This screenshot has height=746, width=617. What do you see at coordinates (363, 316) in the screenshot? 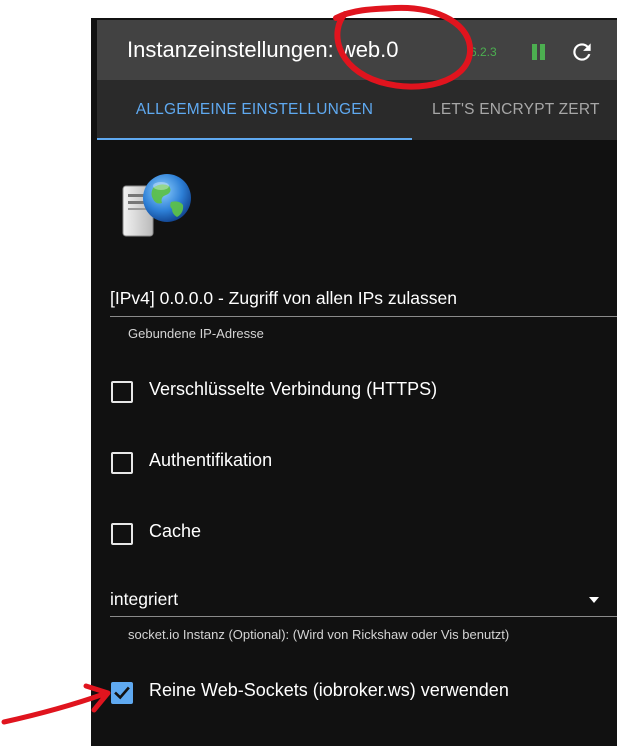
I see `ip-select-underline` at bounding box center [363, 316].